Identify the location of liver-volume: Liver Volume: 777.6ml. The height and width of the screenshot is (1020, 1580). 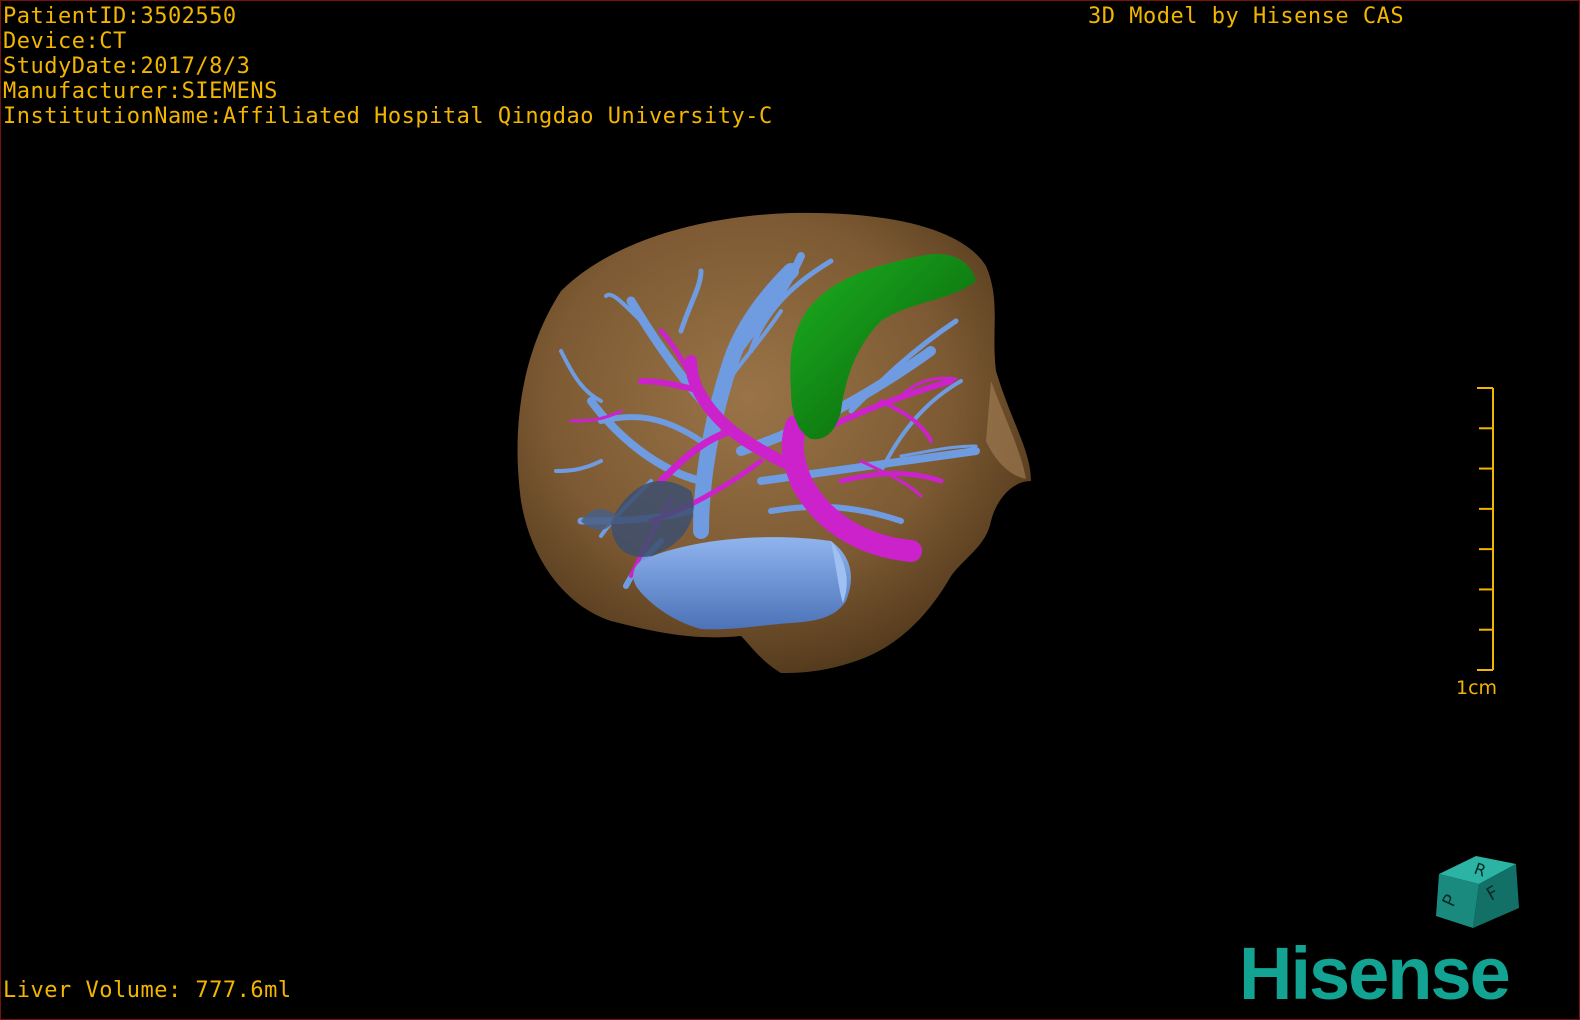
(147, 990).